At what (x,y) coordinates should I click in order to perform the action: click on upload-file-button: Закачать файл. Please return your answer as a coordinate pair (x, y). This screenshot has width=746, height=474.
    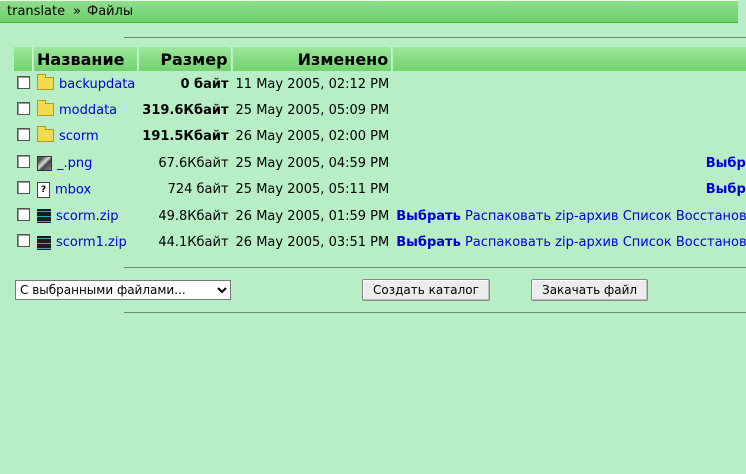
    Looking at the image, I should click on (590, 290).